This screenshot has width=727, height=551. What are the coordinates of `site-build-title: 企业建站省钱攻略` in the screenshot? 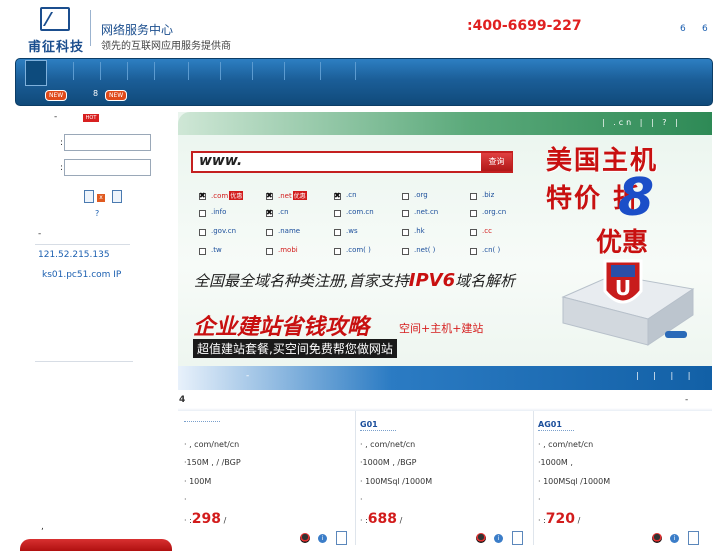 It's located at (281, 327).